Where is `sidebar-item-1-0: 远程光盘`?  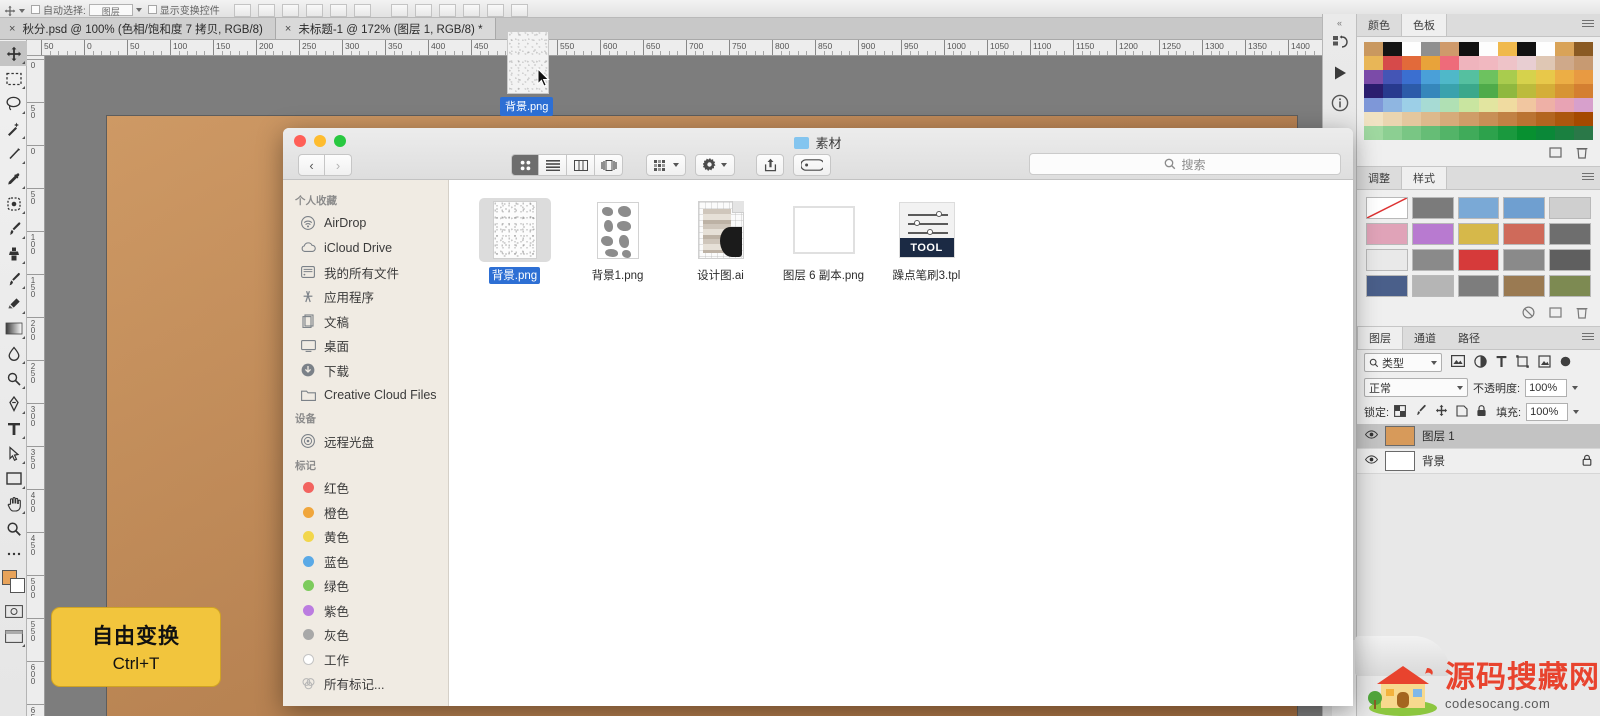 sidebar-item-1-0: 远程光盘 is located at coordinates (365, 441).